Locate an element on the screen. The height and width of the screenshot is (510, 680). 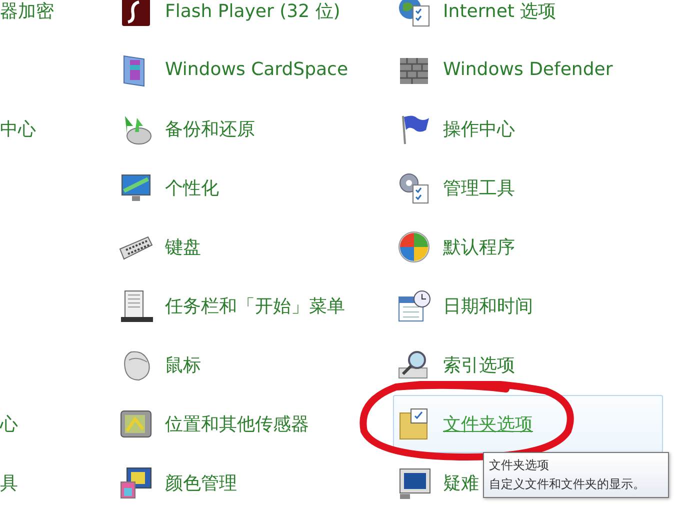
tooltip-description: 自定义文件和文件夹的显示。 is located at coordinates (567, 484).